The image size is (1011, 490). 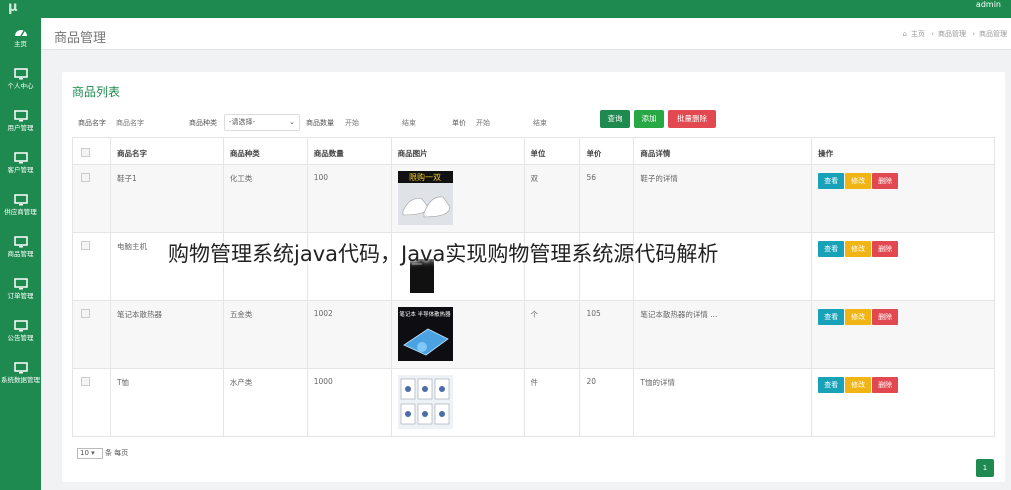 I want to click on sidebar-item-profile: 个人中心, so click(x=20, y=84).